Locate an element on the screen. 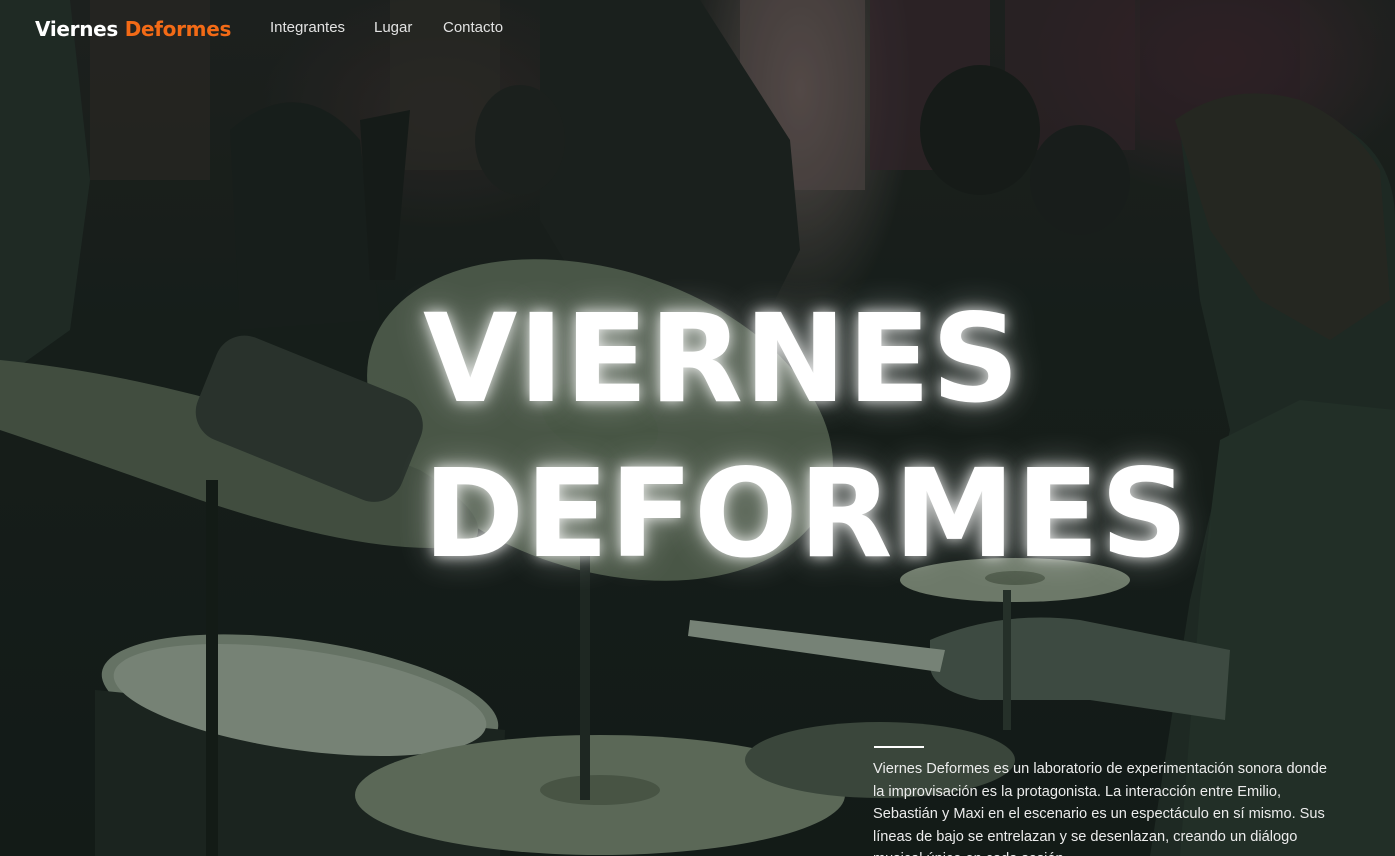 The height and width of the screenshot is (856, 1395). nav-link-contacto: Contacto is located at coordinates (473, 27).